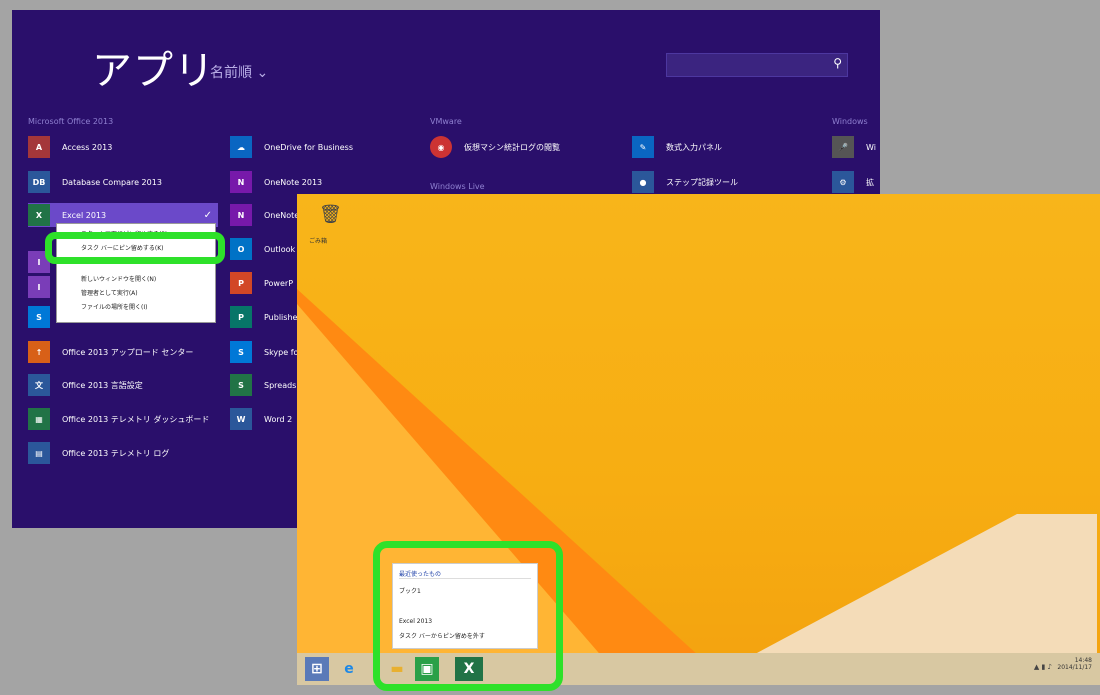  What do you see at coordinates (261, 419) in the screenshot?
I see `app-item: W Word 2` at bounding box center [261, 419].